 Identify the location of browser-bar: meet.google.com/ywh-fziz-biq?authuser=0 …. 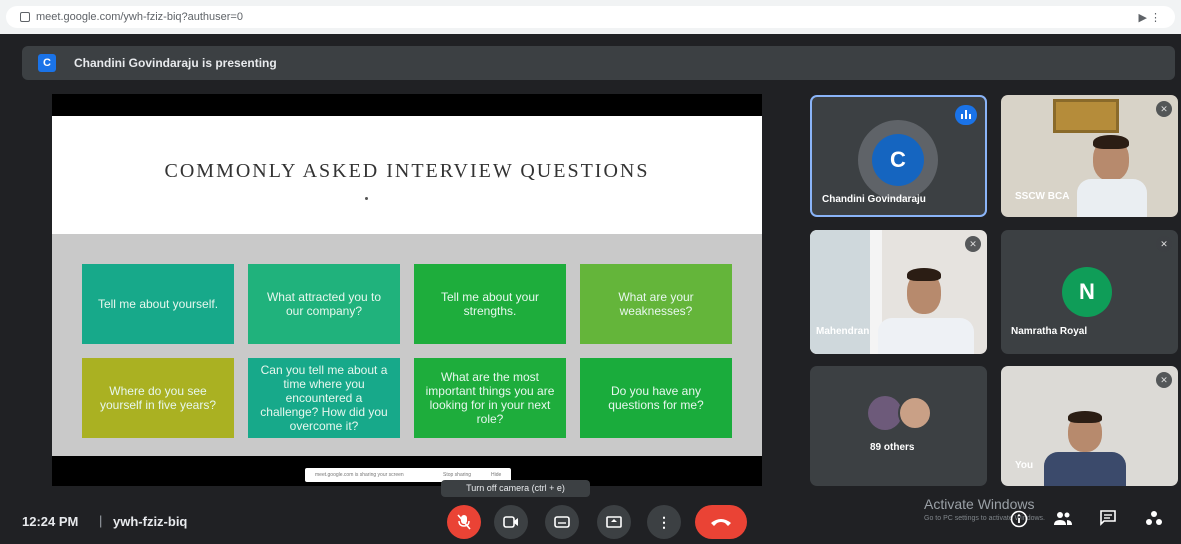
(590, 17).